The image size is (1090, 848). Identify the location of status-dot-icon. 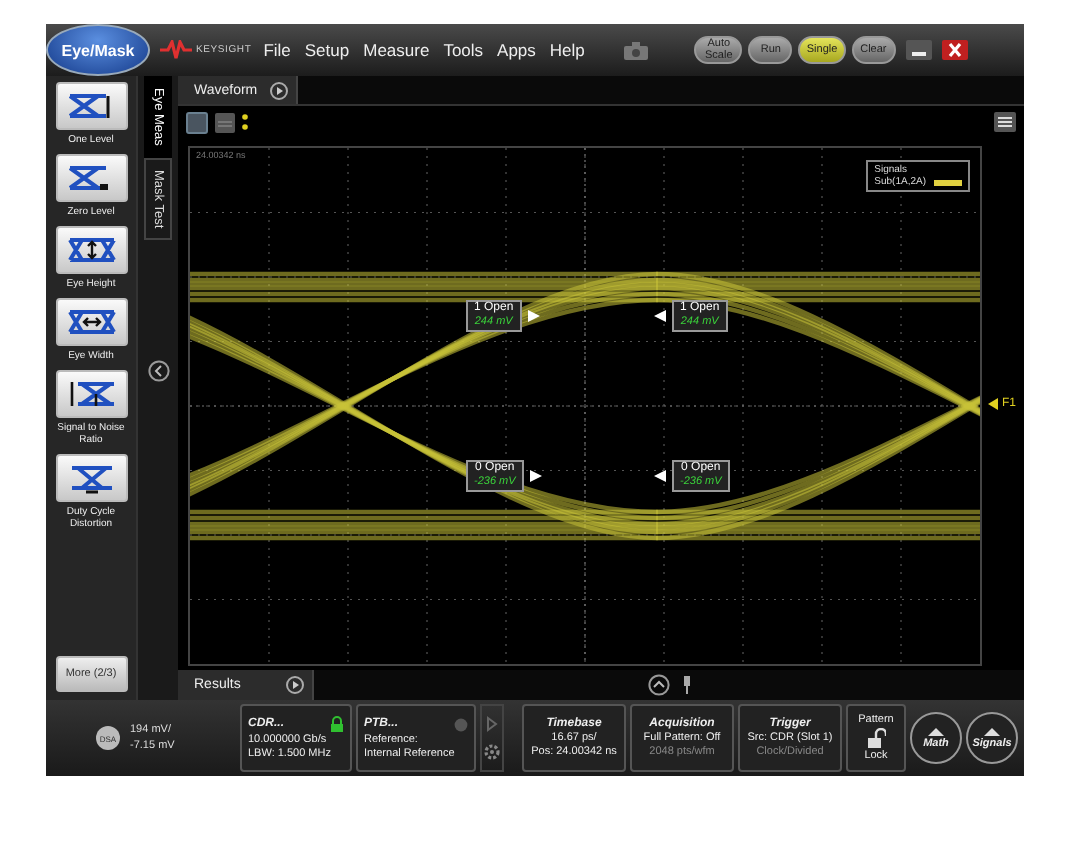
(461, 724).